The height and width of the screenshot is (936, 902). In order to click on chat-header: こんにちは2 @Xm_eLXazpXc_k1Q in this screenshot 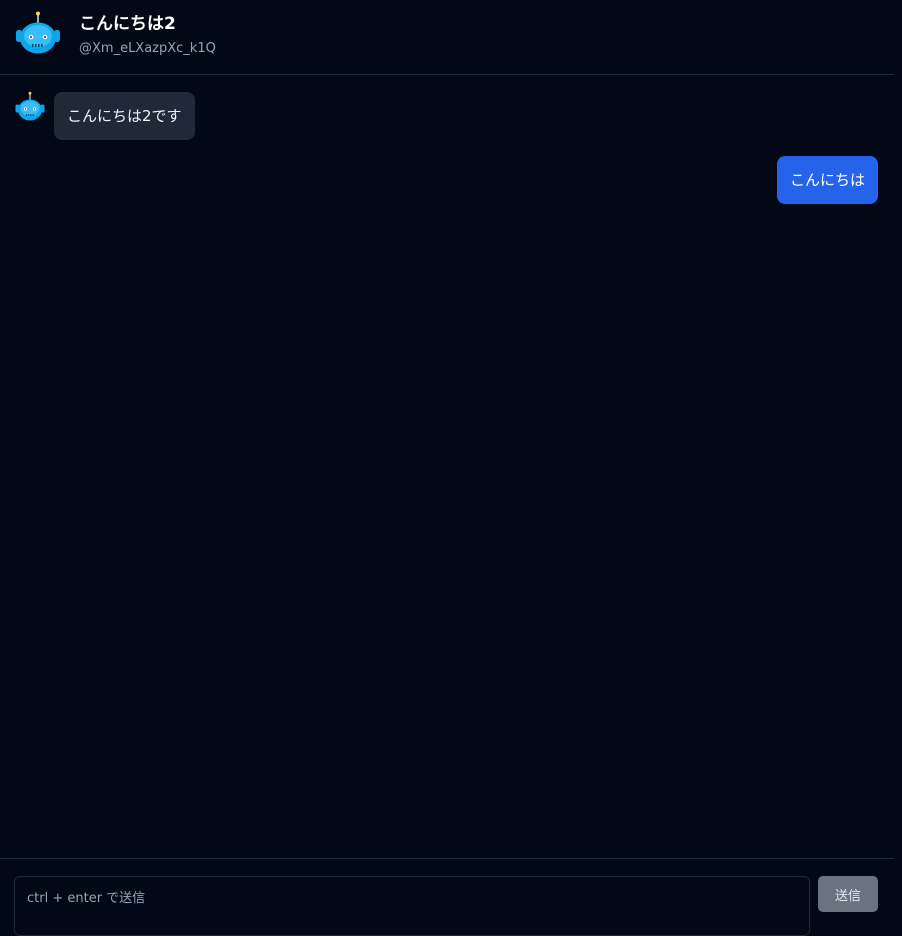, I will do `click(447, 37)`.